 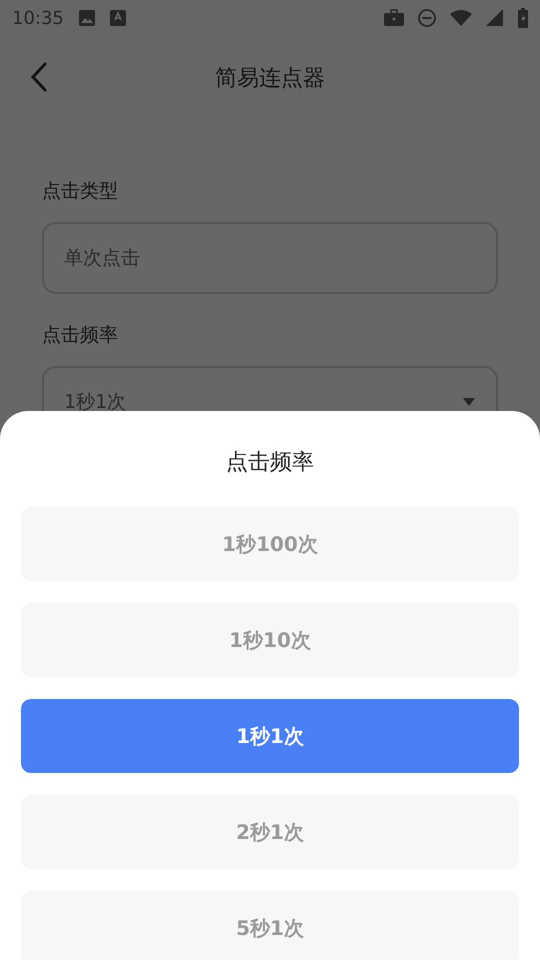 What do you see at coordinates (80, 335) in the screenshot?
I see `field-label: 点击频率` at bounding box center [80, 335].